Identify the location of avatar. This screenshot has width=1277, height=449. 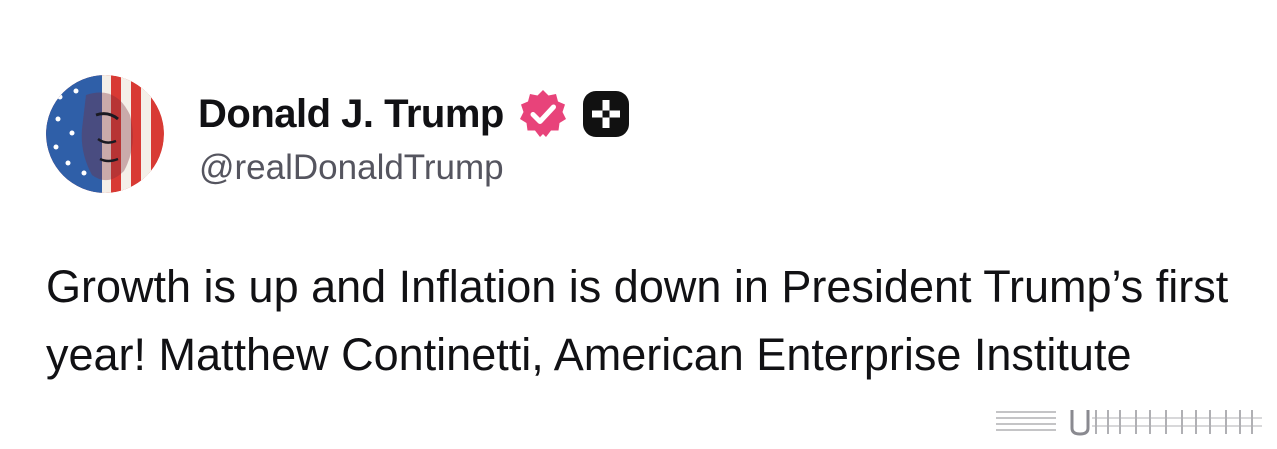
(105, 134).